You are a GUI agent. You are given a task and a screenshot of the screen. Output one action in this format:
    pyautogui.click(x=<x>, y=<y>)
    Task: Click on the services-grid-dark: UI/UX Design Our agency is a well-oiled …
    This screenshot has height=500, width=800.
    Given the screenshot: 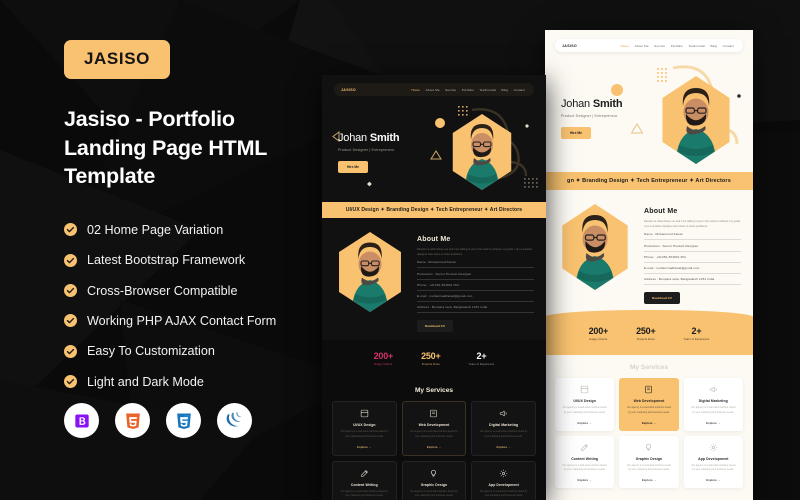 What is the action you would take?
    pyautogui.click(x=434, y=450)
    